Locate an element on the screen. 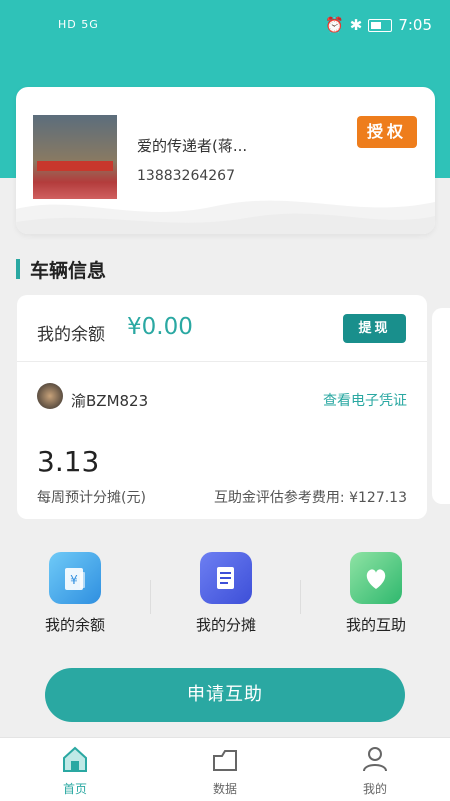  status-bar: HD 5G ⏰ ✱ 7:05 is located at coordinates (225, 28).